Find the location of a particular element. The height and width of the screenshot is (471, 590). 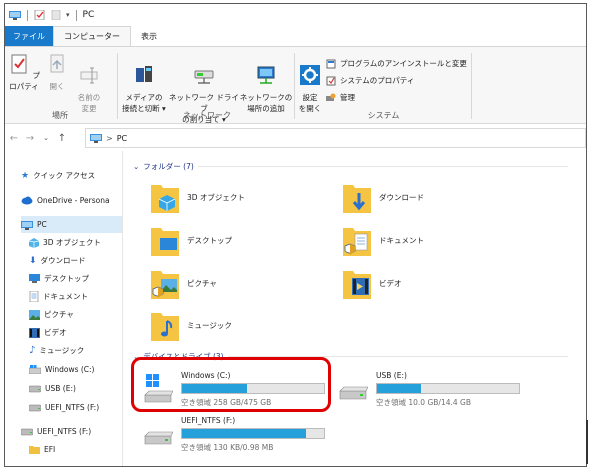

folder-label: ビデオ is located at coordinates (390, 283).